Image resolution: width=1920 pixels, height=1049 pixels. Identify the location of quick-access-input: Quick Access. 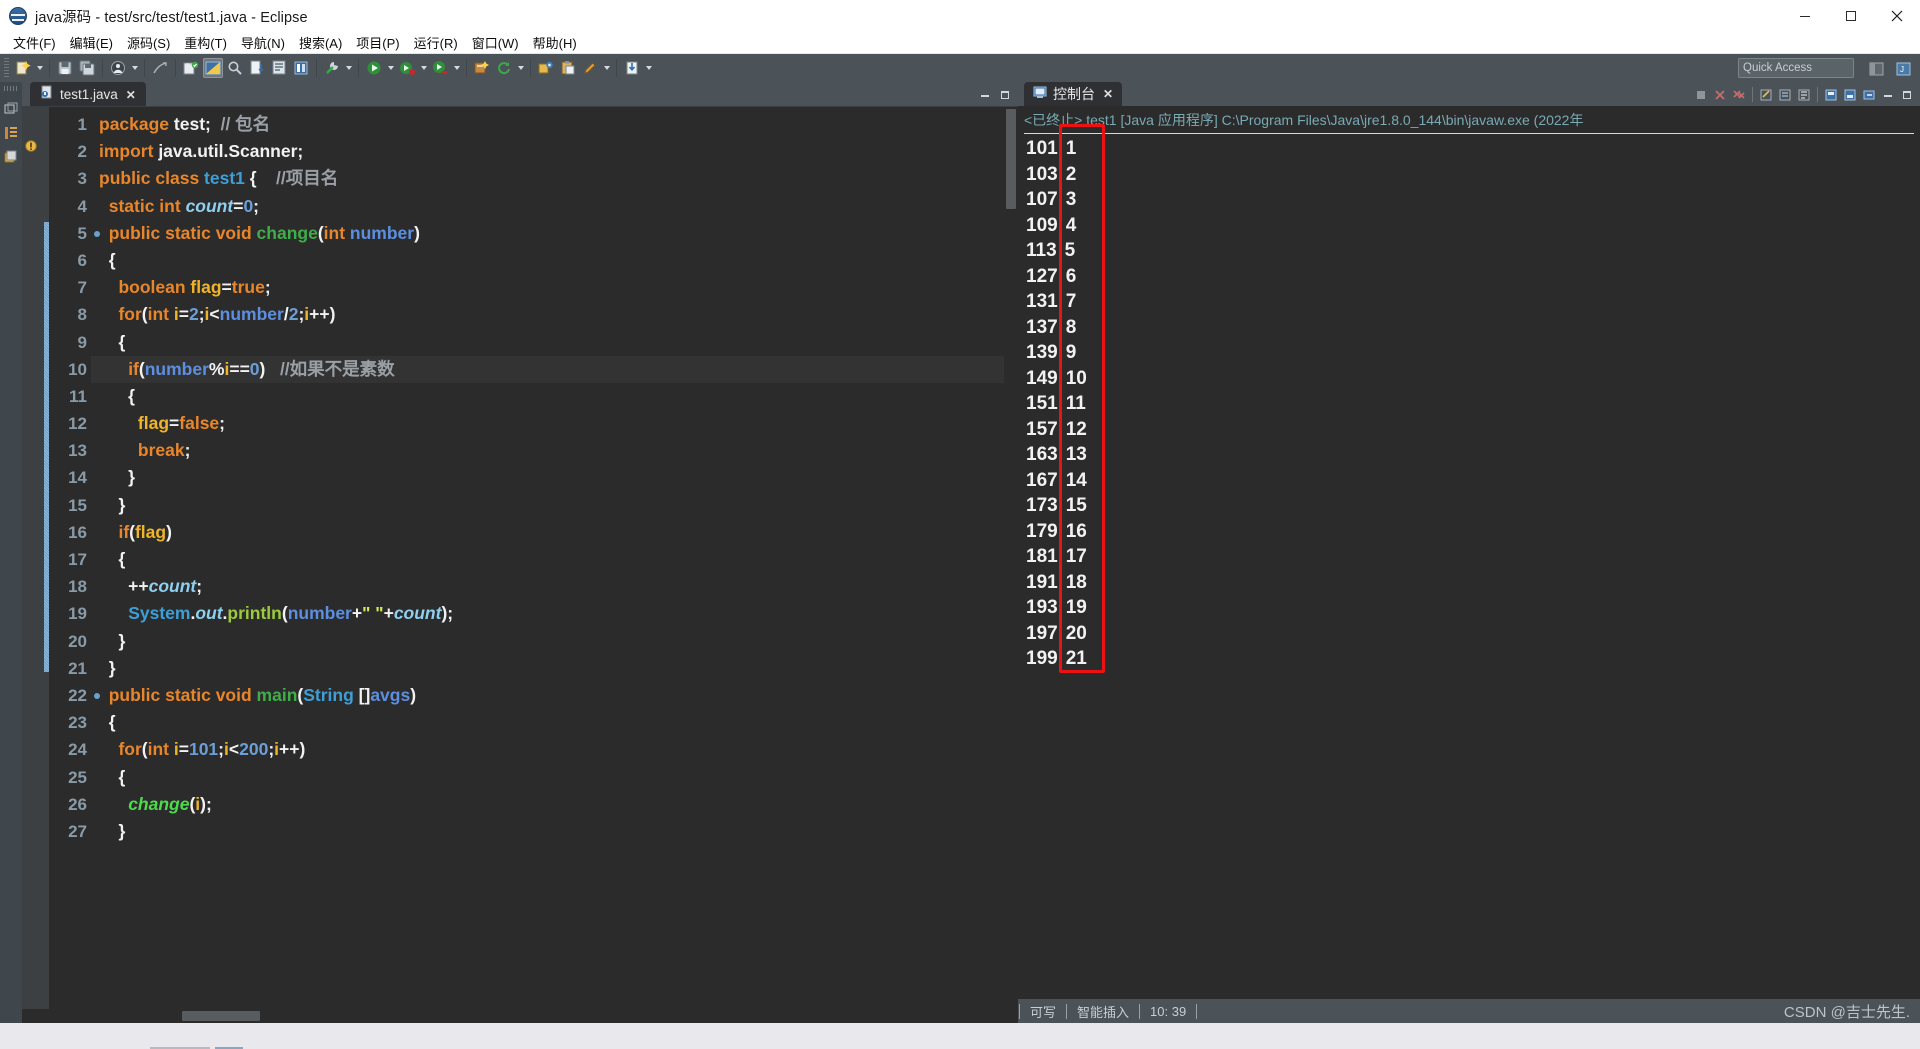
(1796, 68).